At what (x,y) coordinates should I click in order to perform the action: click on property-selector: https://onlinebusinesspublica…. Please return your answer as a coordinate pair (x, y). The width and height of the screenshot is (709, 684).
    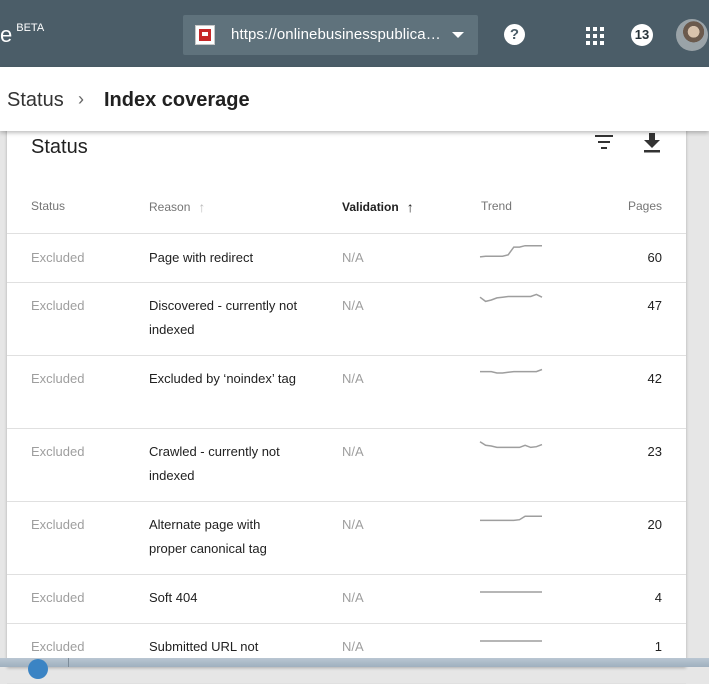
    Looking at the image, I should click on (330, 35).